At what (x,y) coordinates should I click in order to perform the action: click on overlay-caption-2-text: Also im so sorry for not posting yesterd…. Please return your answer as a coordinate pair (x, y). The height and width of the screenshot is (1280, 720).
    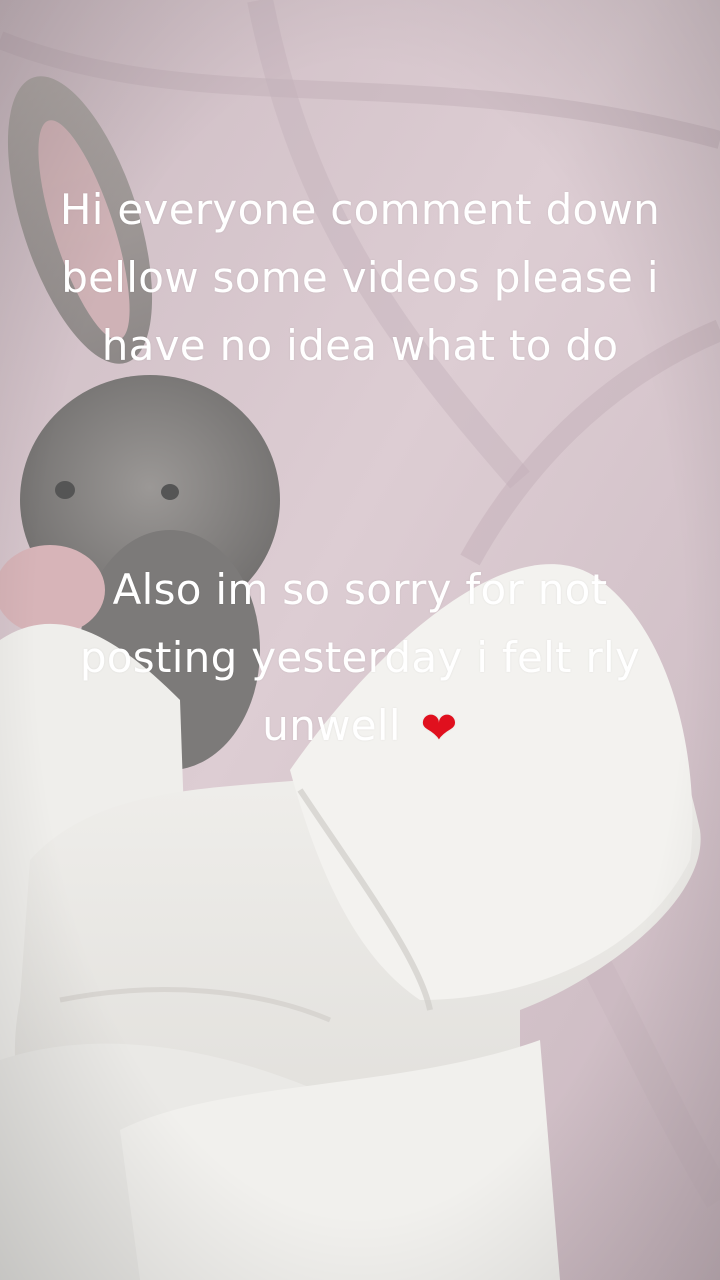
    Looking at the image, I should click on (360, 657).